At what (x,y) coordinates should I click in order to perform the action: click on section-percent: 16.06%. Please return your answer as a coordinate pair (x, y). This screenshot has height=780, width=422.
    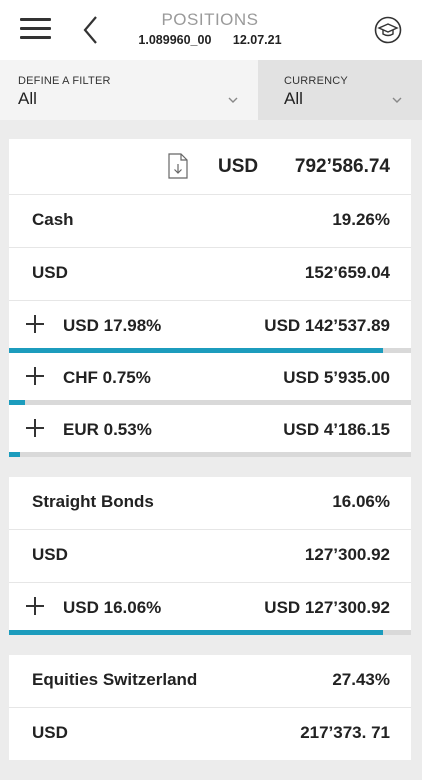
    Looking at the image, I should click on (361, 501).